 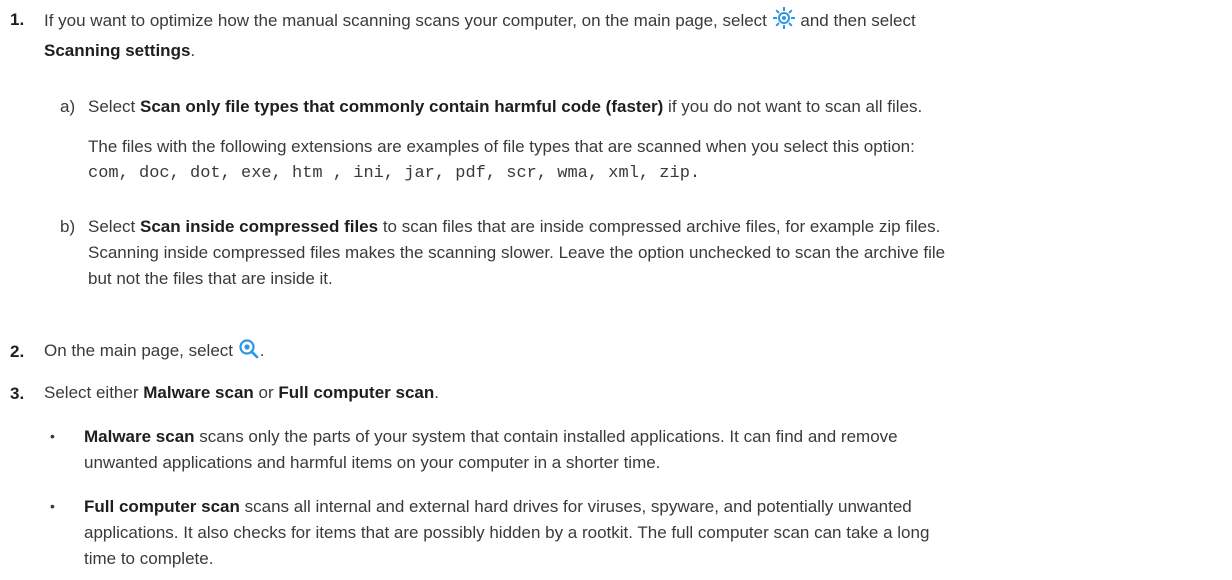 I want to click on step-text: On the main page, select ., so click(x=154, y=353).